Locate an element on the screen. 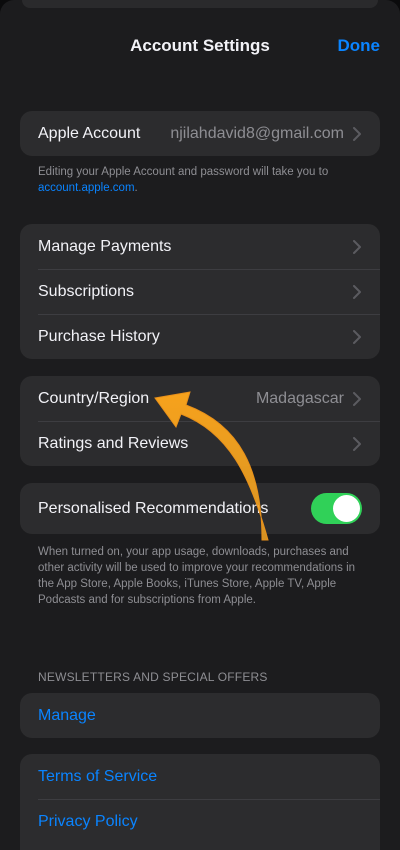 This screenshot has height=850, width=400. privacy-policy-label: Privacy Policy is located at coordinates (88, 821).